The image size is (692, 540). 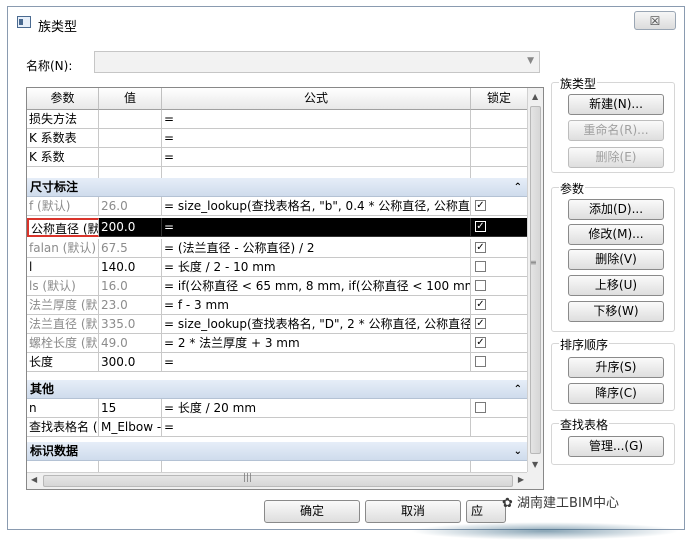 What do you see at coordinates (616, 393) in the screenshot?
I see `sort-descending-button: 降序(C)` at bounding box center [616, 393].